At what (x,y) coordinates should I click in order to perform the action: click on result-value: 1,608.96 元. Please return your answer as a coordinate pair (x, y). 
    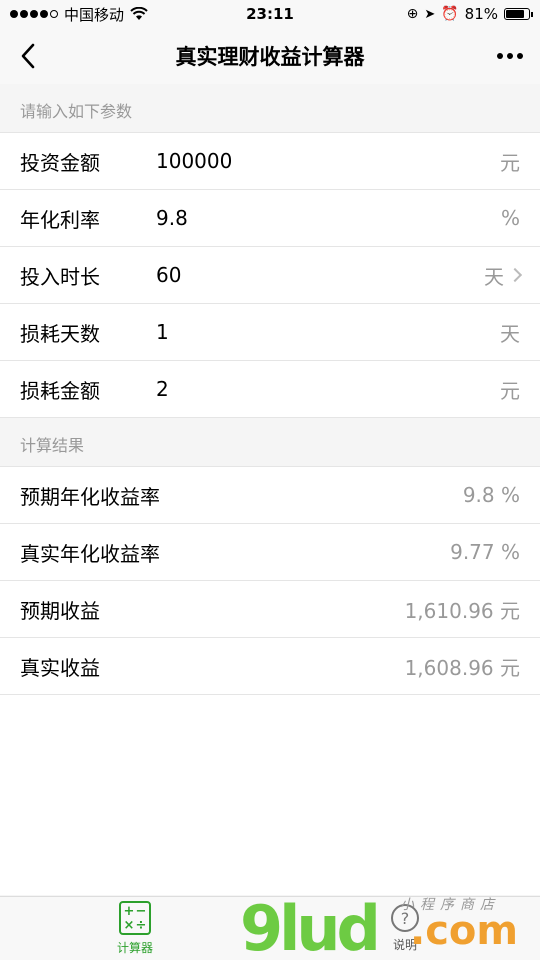
    Looking at the image, I should click on (462, 667).